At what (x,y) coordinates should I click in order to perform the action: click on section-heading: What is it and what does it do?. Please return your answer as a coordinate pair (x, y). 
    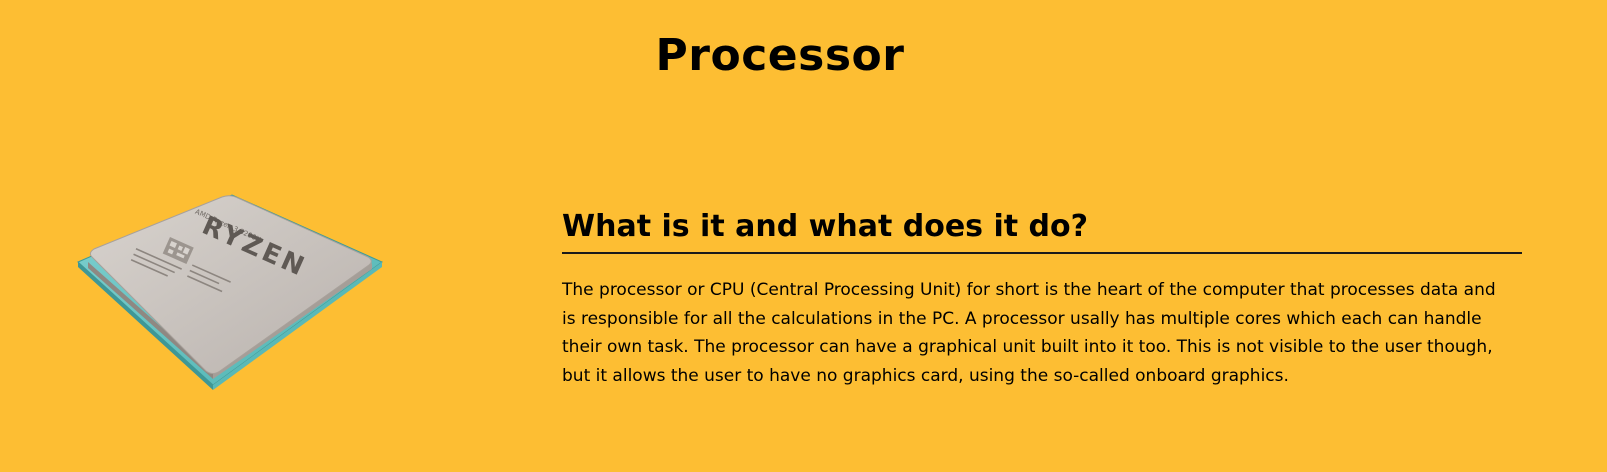
    Looking at the image, I should click on (1042, 230).